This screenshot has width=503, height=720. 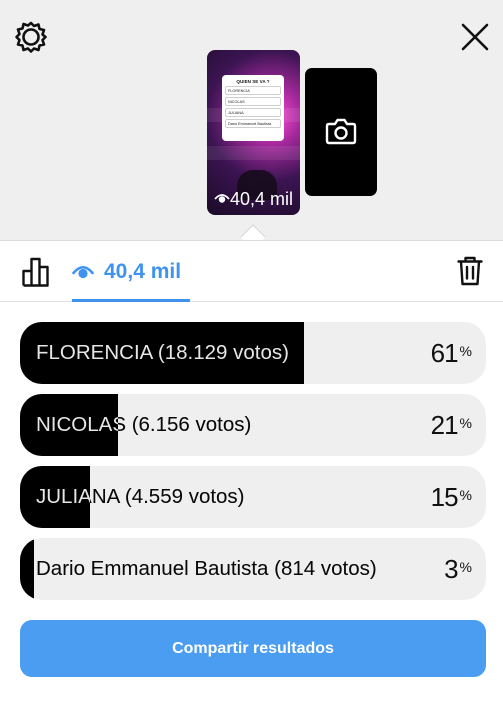 I want to click on poll-result-row: Dario Emmanuel Bautista (814 votos) 3%, so click(x=253, y=569).